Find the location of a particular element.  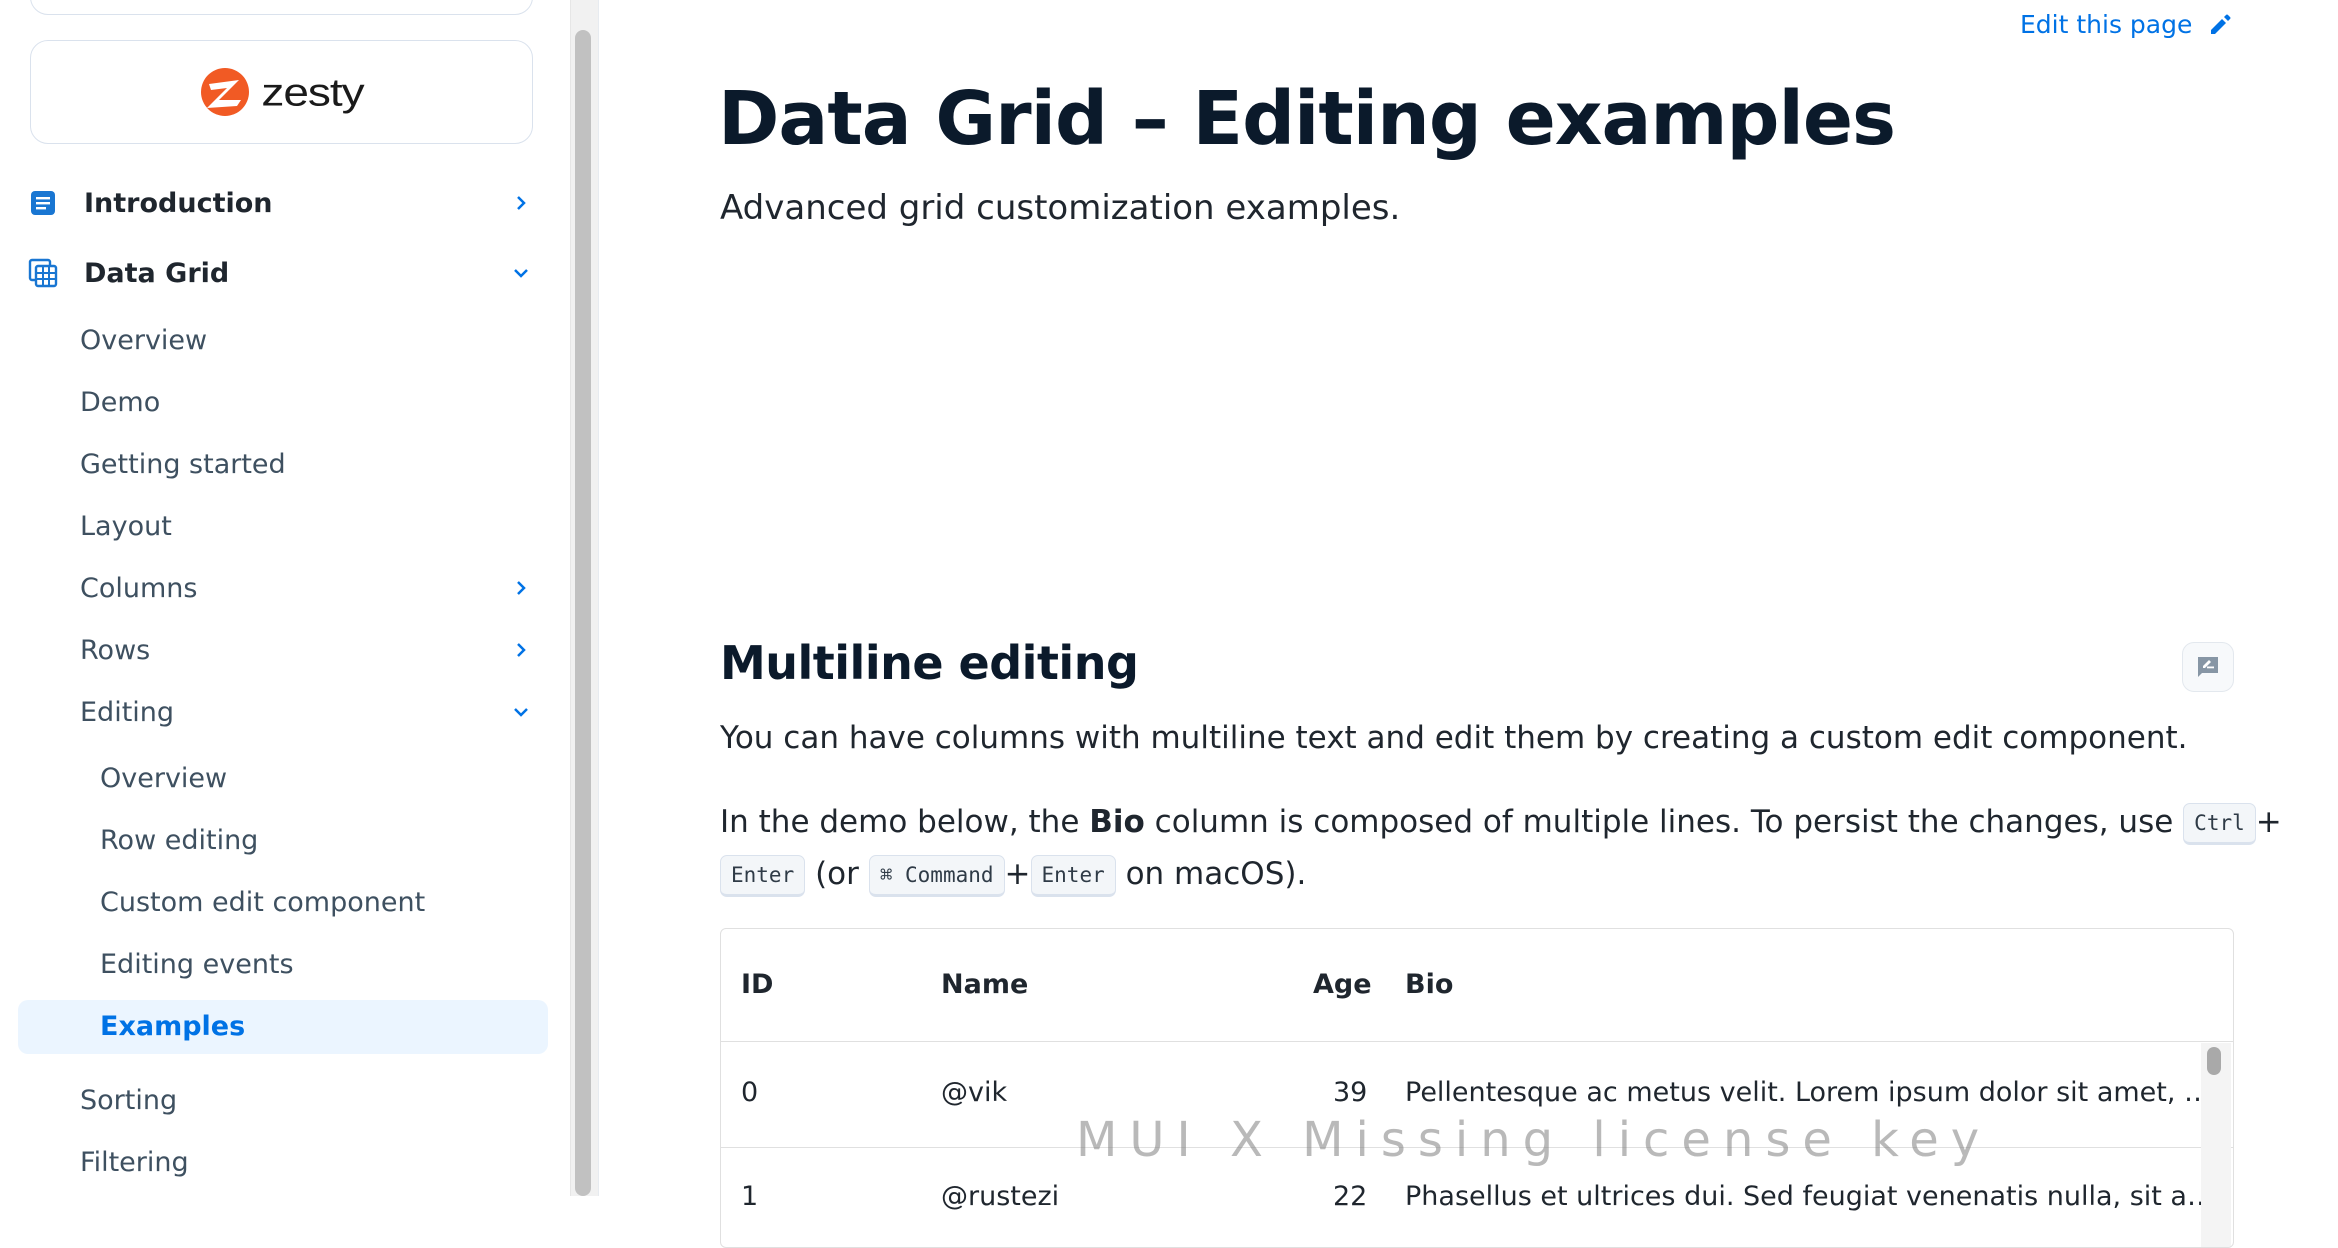

cell-name: @vik is located at coordinates (974, 1092).